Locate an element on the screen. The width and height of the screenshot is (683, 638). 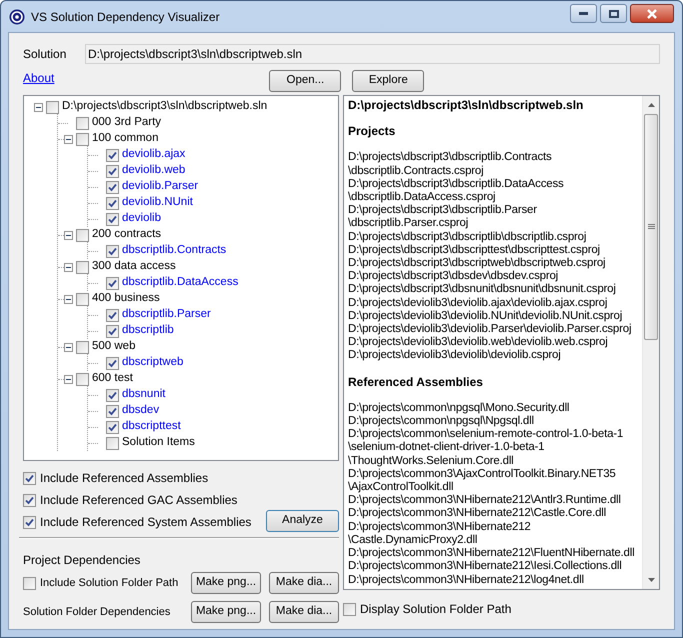
maximize-button is located at coordinates (613, 13).